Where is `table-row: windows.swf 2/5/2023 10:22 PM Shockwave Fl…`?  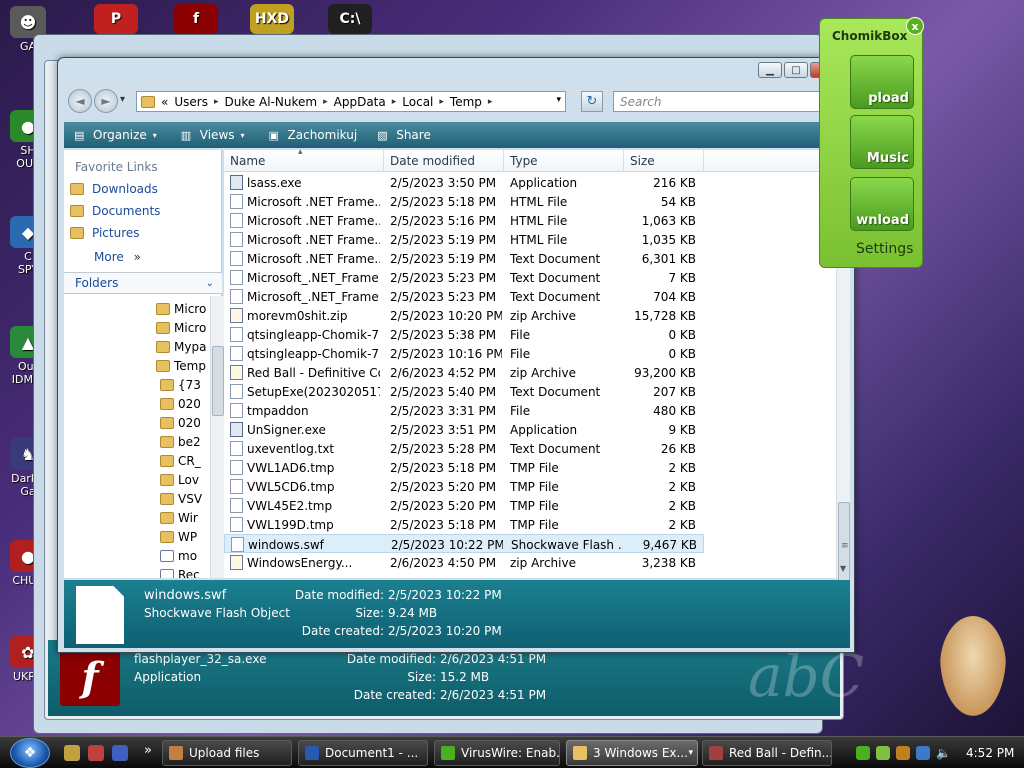 table-row: windows.swf 2/5/2023 10:22 PM Shockwave Fl… is located at coordinates (464, 543).